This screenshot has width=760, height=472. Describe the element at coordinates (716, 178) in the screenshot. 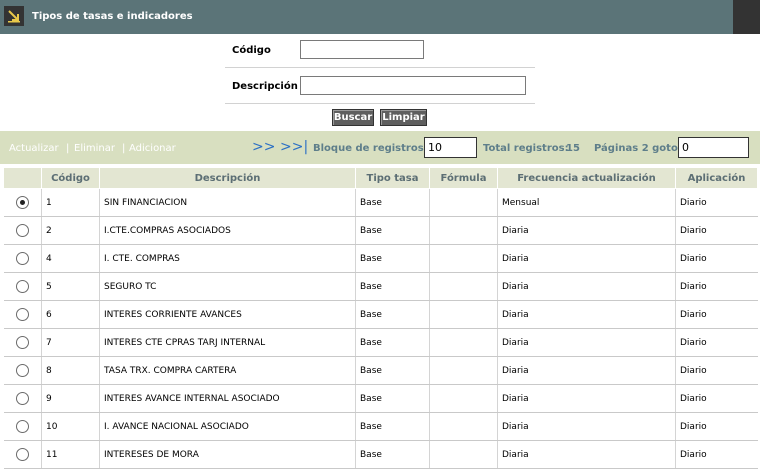

I see `column-header-aplicacion: Aplicación` at that location.